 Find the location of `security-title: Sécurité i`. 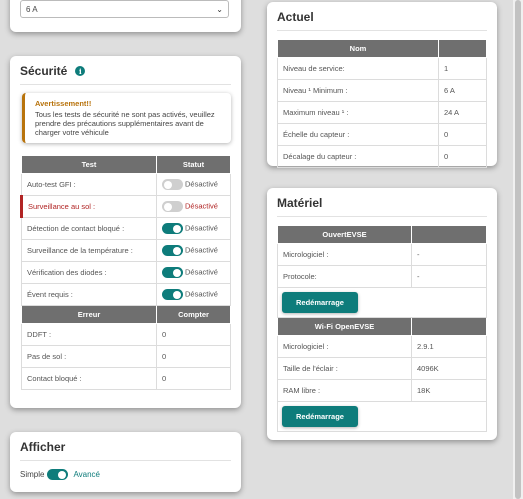

security-title: Sécurité i is located at coordinates (125, 74).